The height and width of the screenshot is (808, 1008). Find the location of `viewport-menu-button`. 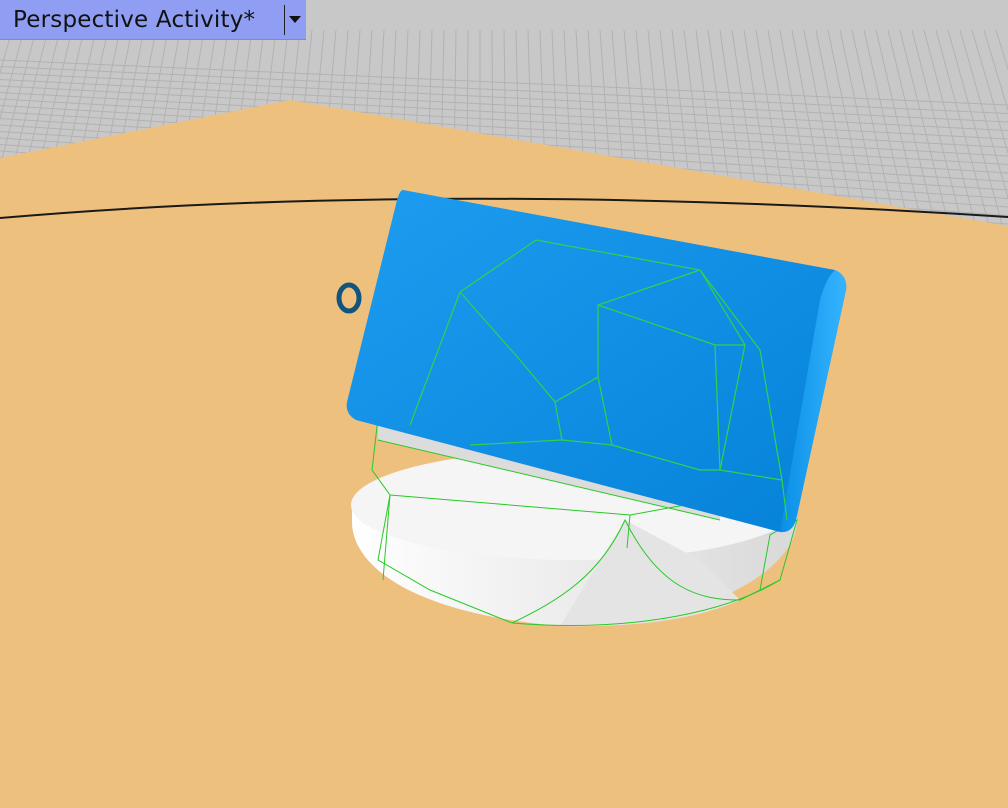

viewport-menu-button is located at coordinates (295, 20).